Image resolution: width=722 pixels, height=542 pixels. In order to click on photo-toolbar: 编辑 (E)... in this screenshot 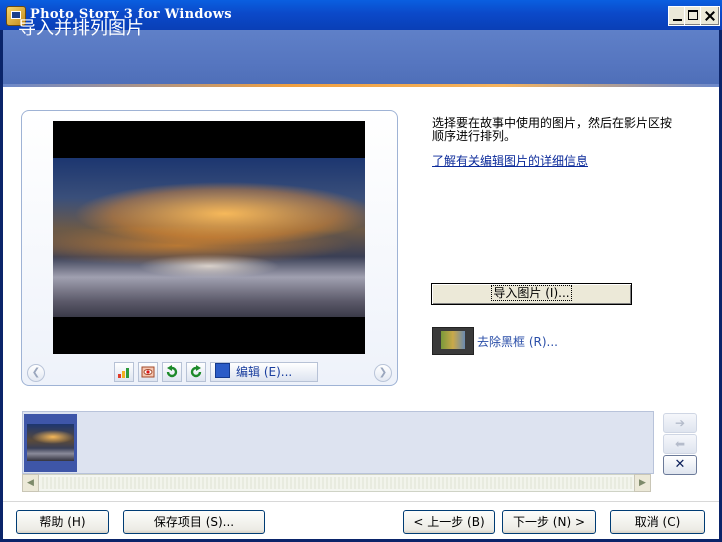, I will do `click(216, 372)`.